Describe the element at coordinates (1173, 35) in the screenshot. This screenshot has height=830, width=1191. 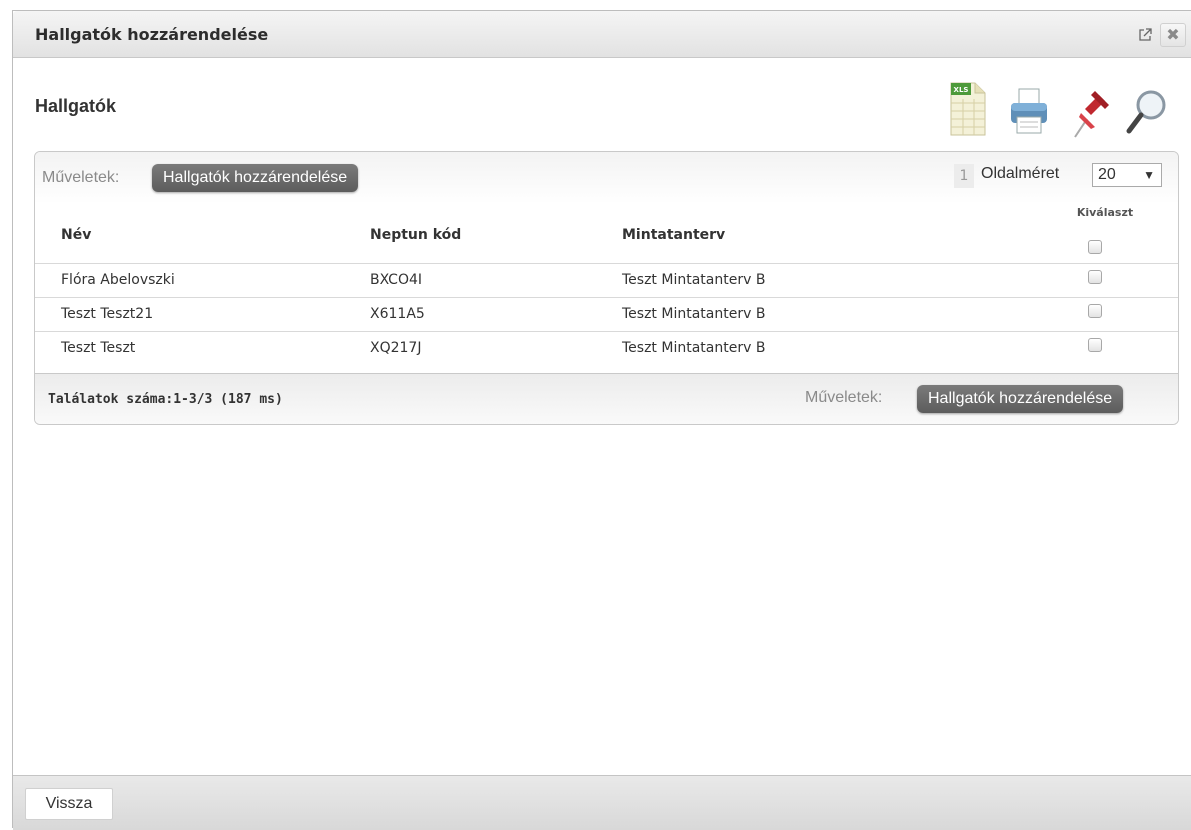
I see `close-icon: ✖` at that location.